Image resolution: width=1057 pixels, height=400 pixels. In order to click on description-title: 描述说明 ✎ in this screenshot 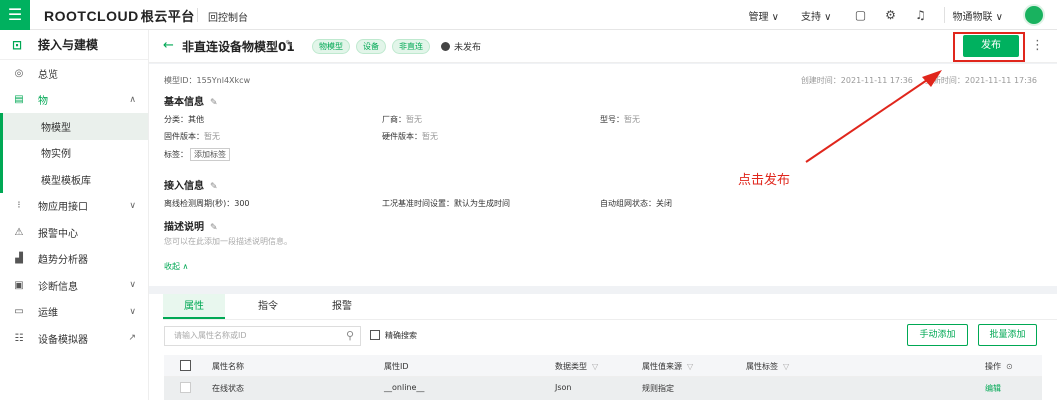, I will do `click(191, 225)`.